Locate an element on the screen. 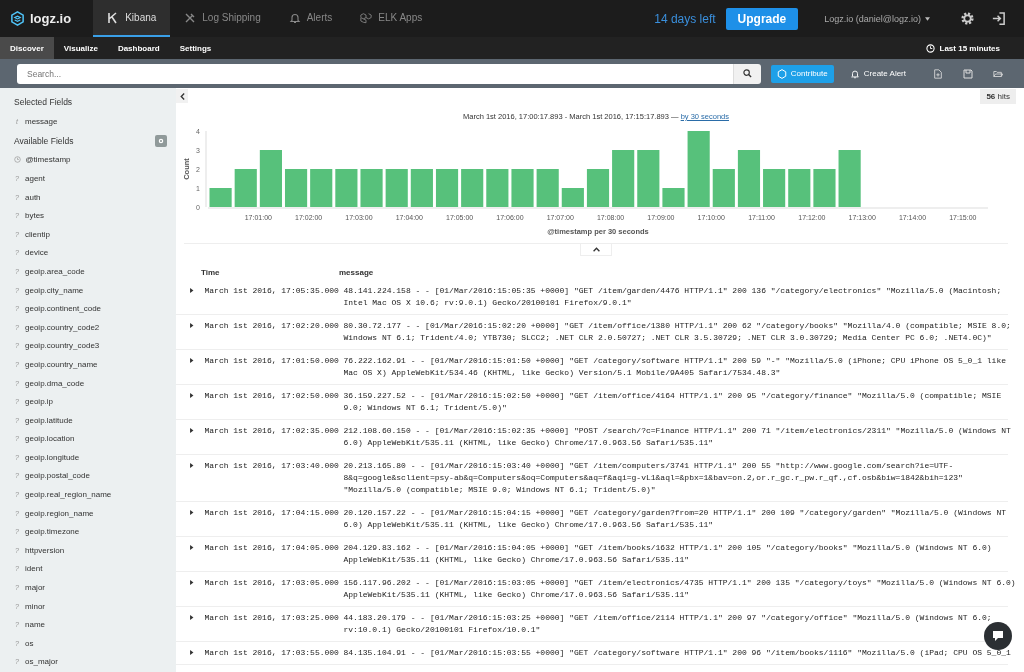  field-item: auth is located at coordinates (33, 197).